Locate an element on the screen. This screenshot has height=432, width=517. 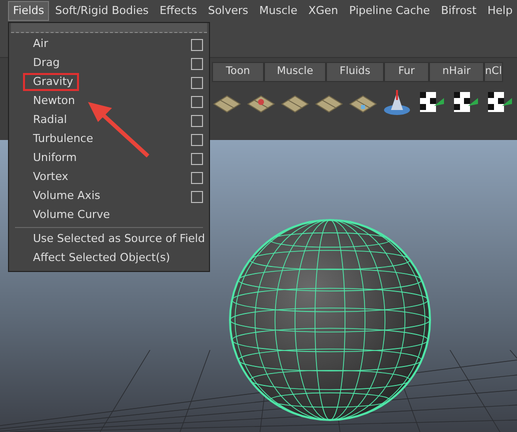
menu-item: Soft/Rigid Bodies is located at coordinates (102, 11).